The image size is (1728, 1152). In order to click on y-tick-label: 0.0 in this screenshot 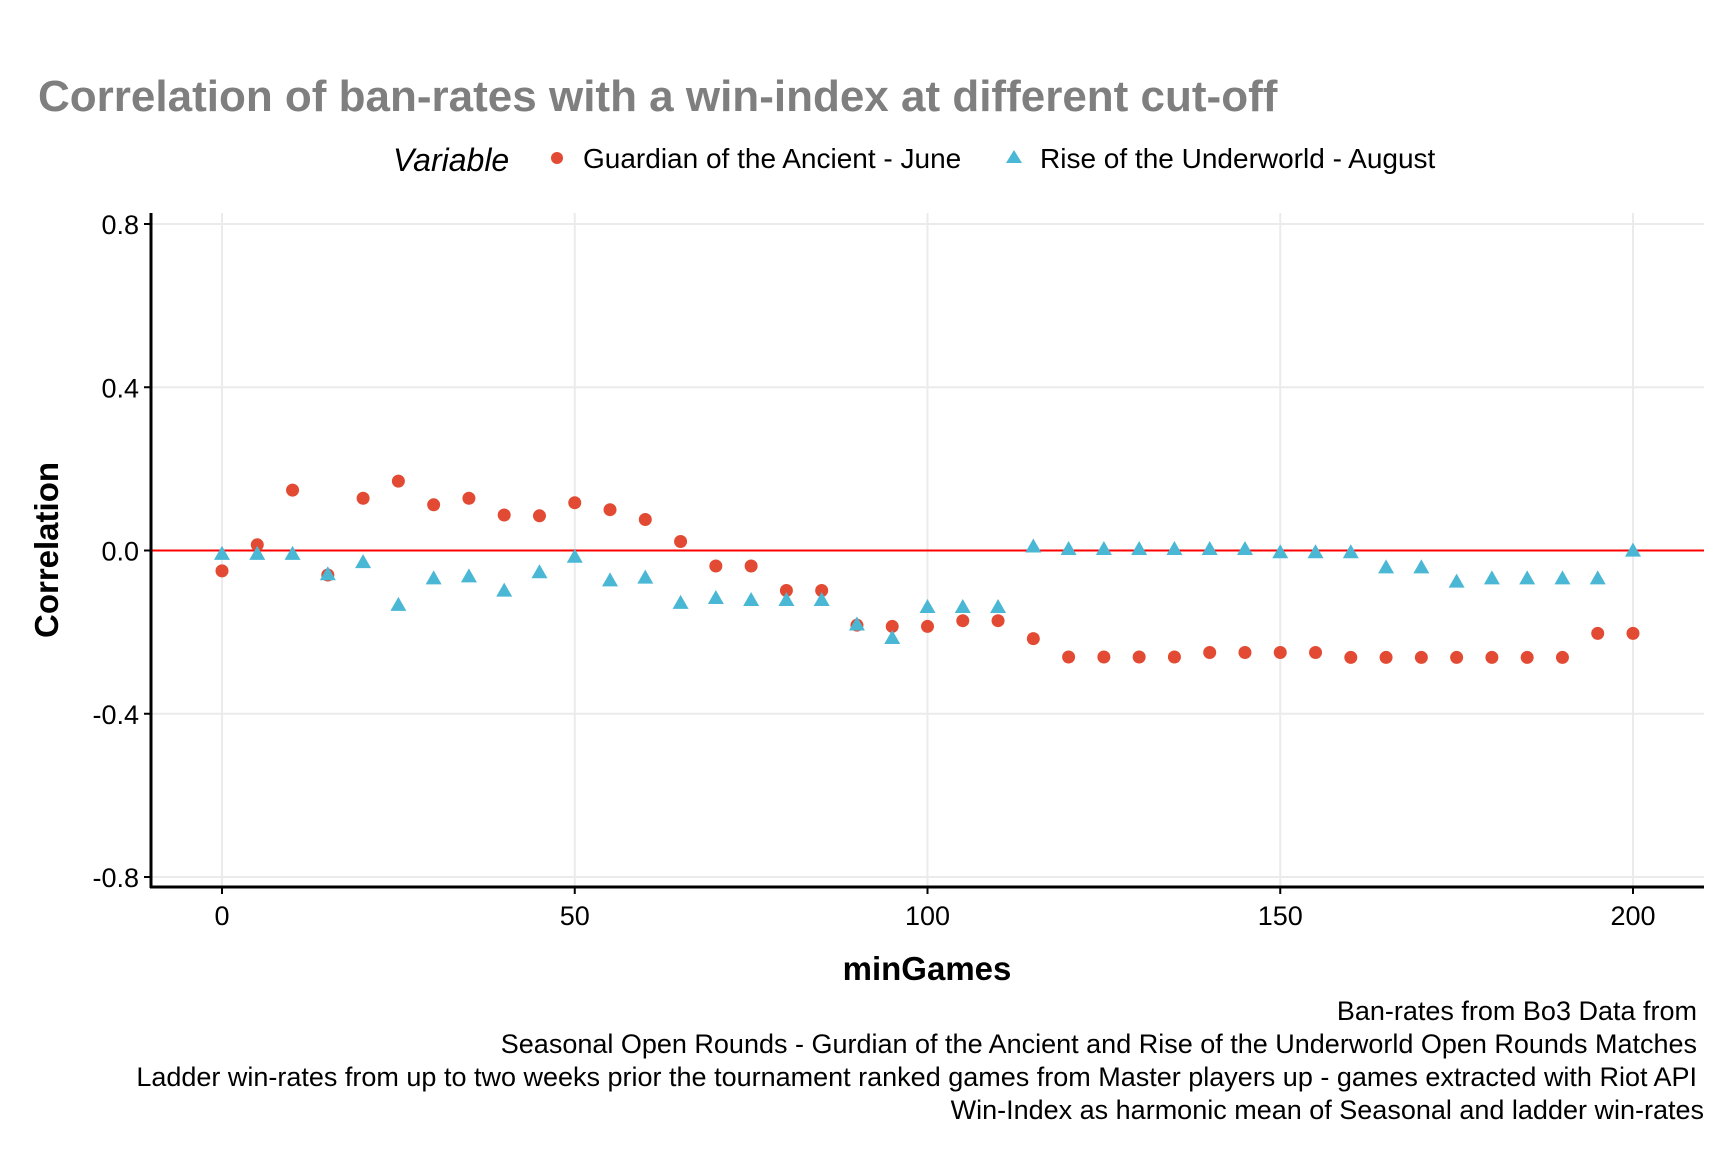, I will do `click(120, 552)`.